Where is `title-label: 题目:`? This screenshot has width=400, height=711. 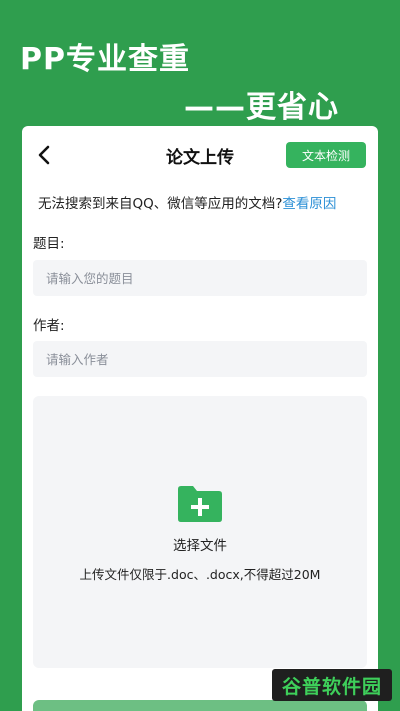 title-label: 题目: is located at coordinates (49, 244).